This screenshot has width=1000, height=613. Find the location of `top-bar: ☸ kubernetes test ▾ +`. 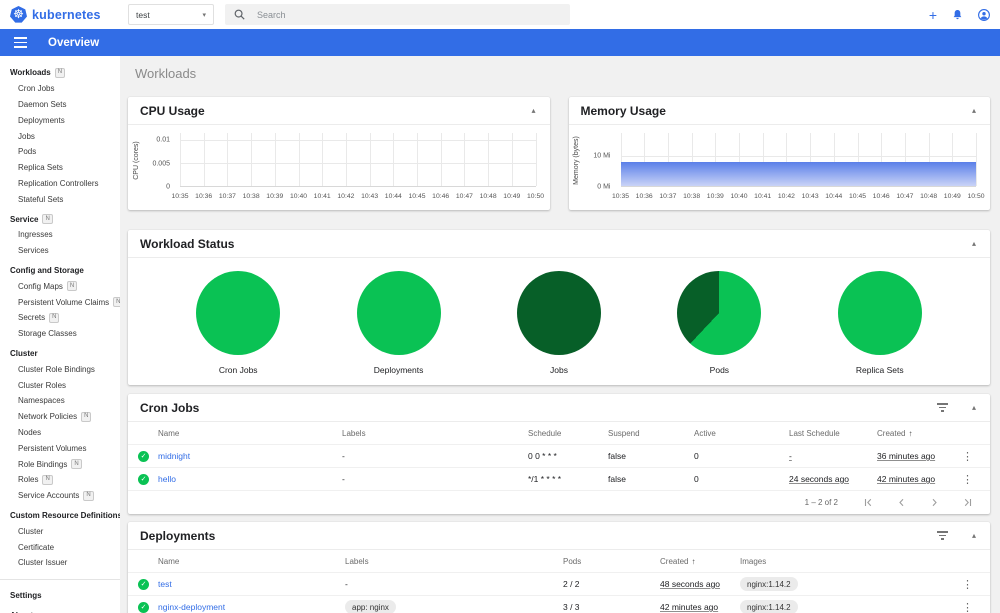

top-bar: ☸ kubernetes test ▾ + is located at coordinates (500, 14).